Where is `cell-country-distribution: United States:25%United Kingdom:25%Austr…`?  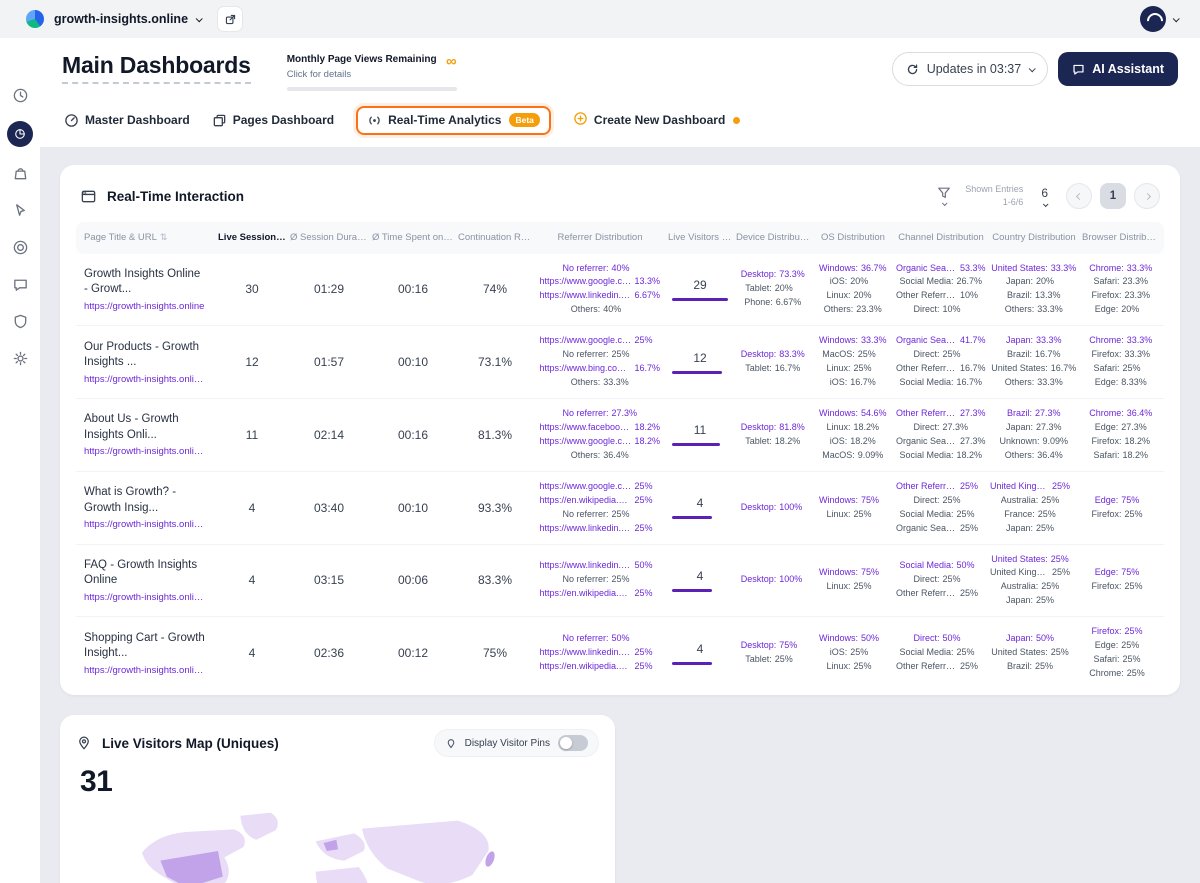 cell-country-distribution: United States:25%United Kingdom:25%Austr… is located at coordinates (1030, 579).